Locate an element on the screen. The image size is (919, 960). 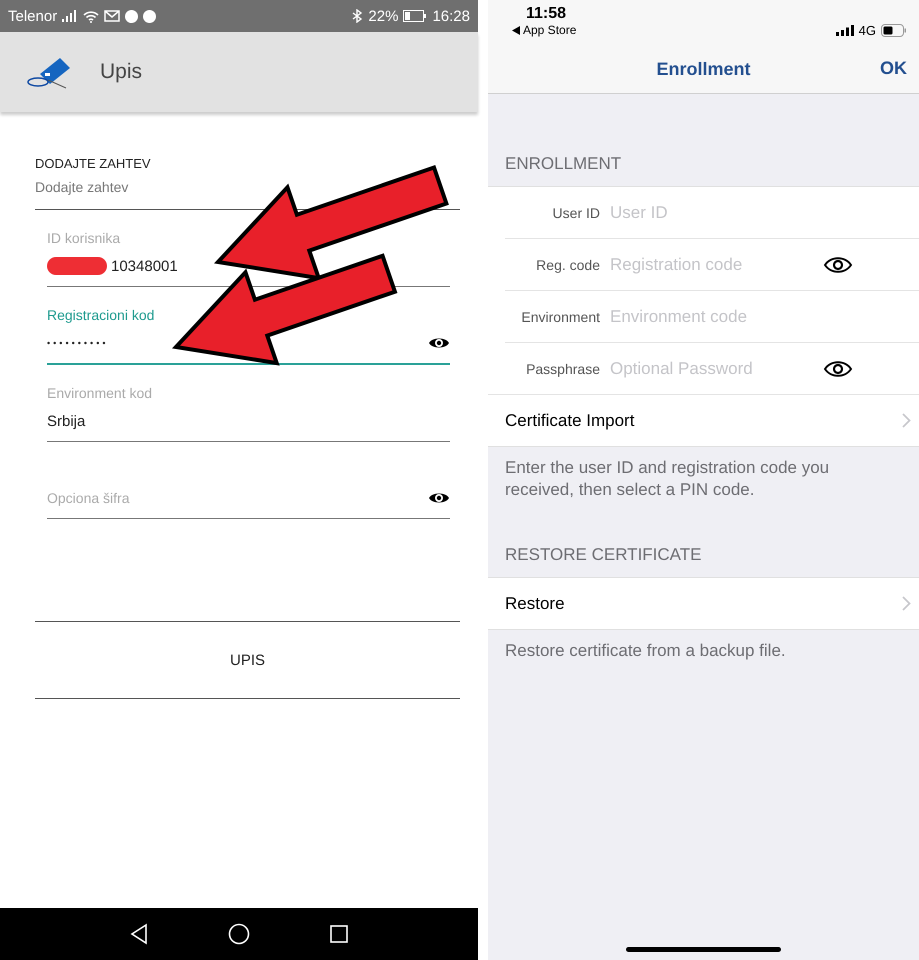
battery-percent: 22% is located at coordinates (383, 16).